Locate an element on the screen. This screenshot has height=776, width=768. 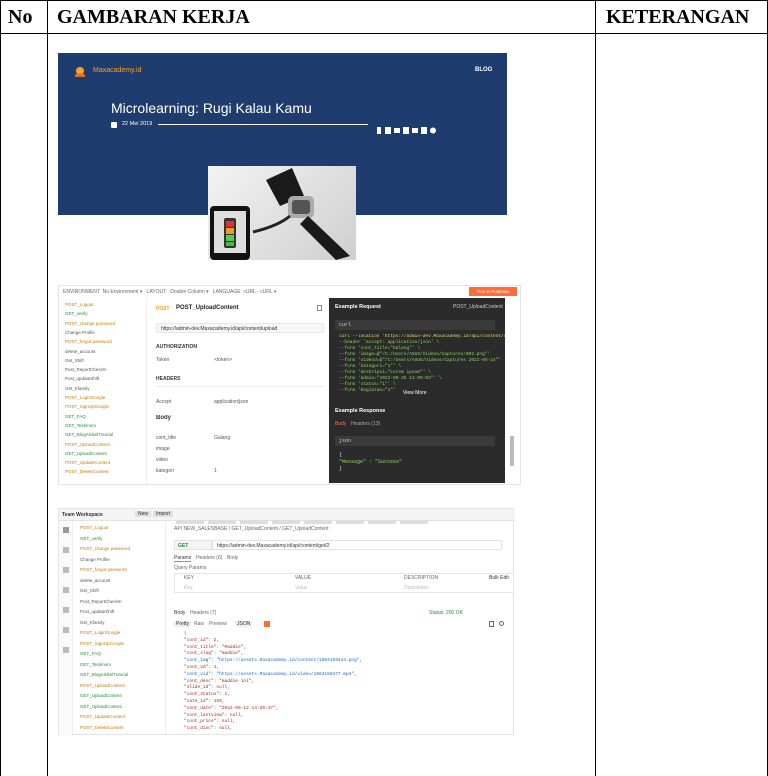
request-name: POST_UploadContent is located at coordinates (207, 308).